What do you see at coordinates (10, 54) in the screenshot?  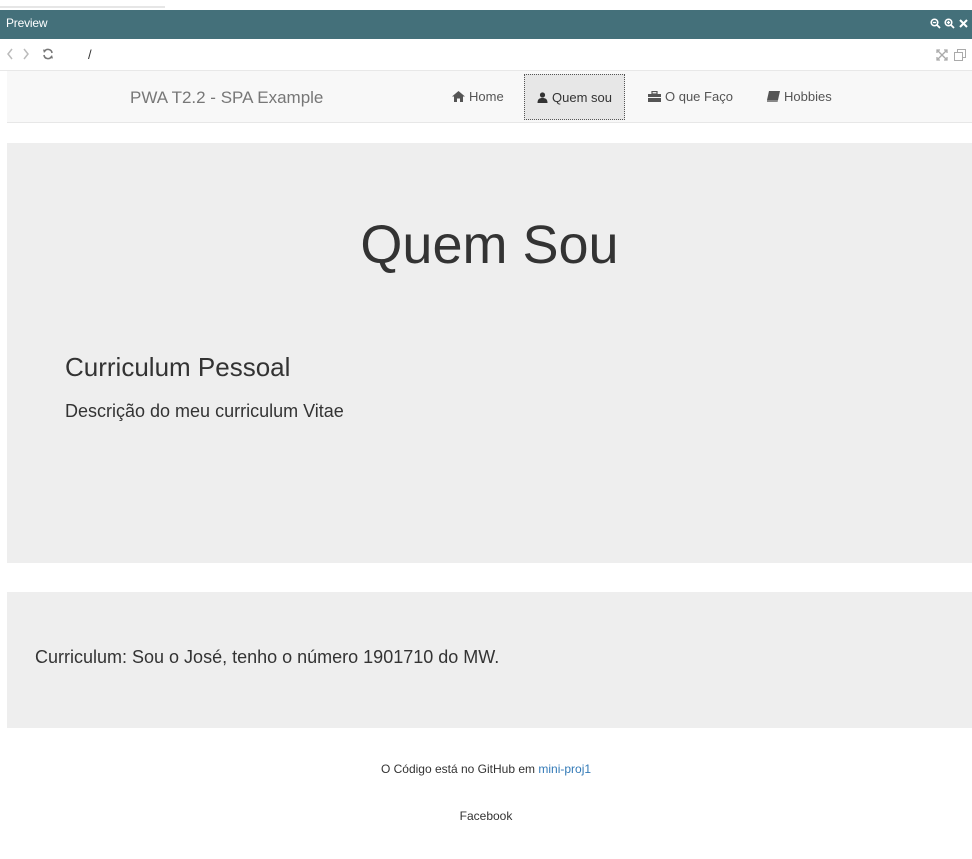 I see `back-icon` at bounding box center [10, 54].